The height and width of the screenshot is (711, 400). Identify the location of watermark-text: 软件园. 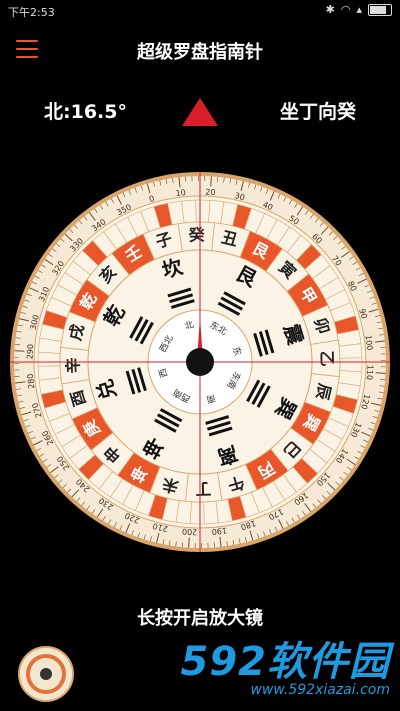
(328, 662).